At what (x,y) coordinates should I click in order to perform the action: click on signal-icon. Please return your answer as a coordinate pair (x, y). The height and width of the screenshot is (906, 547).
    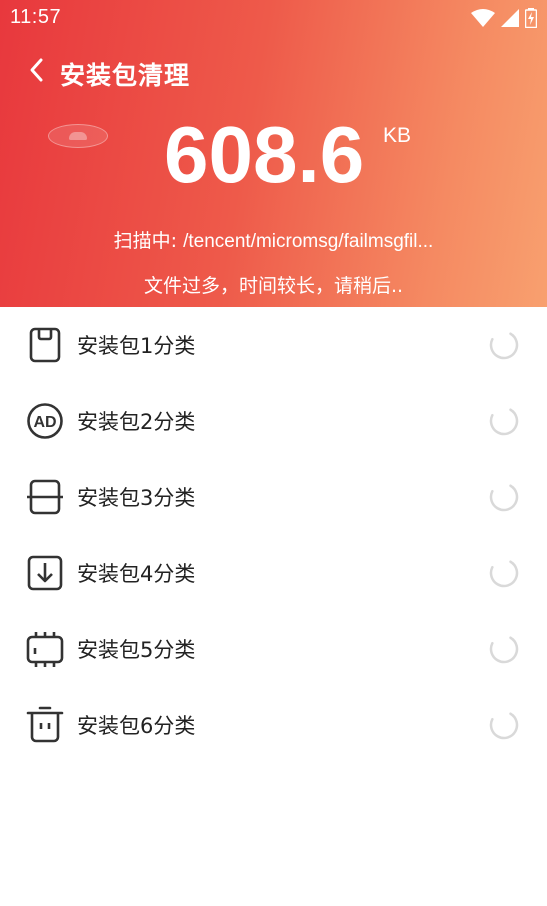
    Looking at the image, I should click on (510, 18).